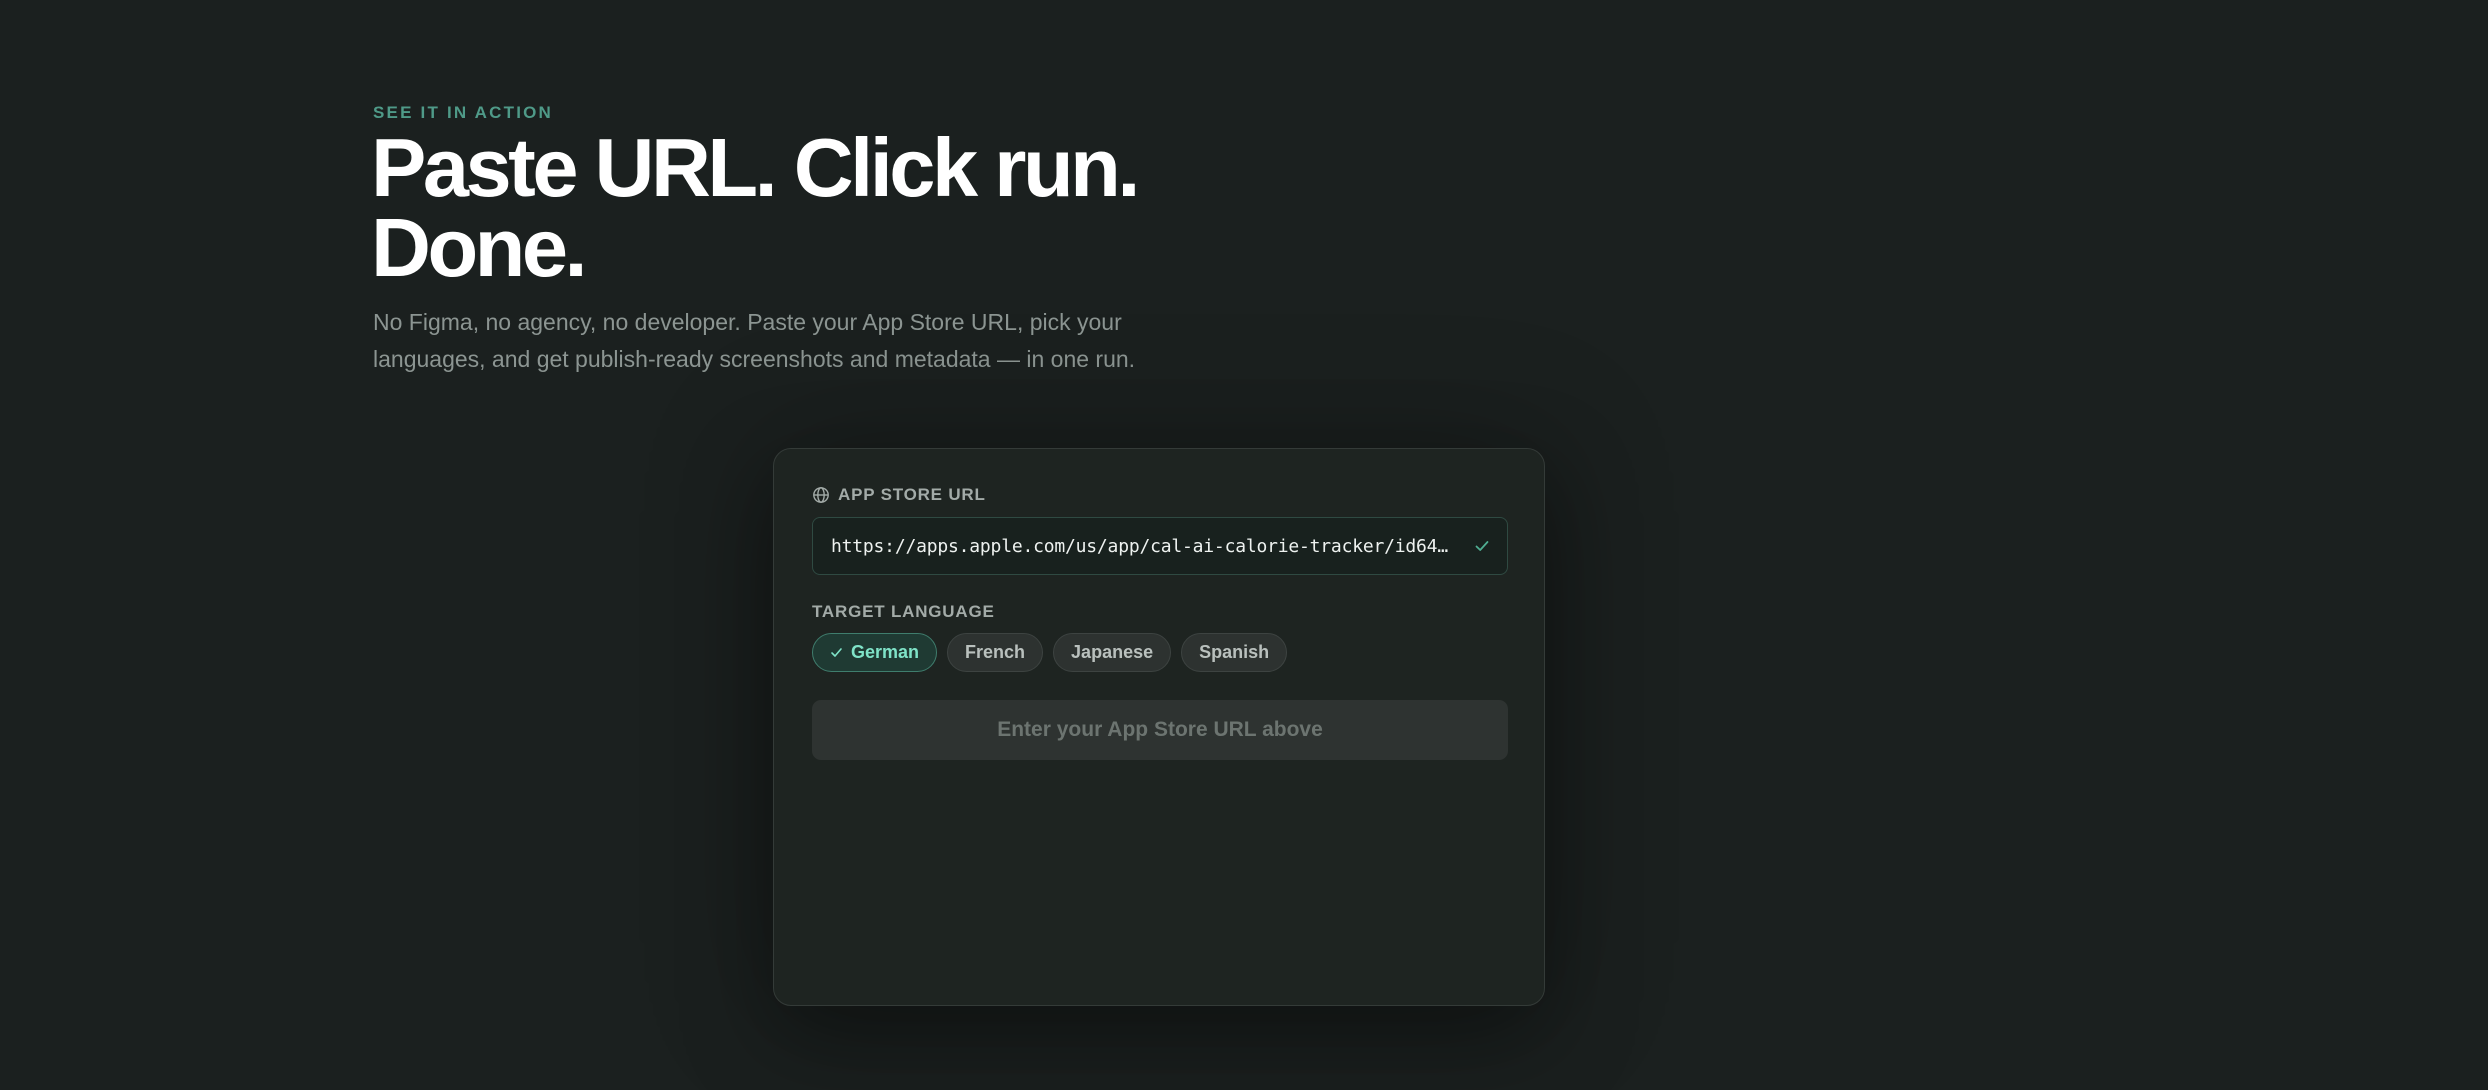  Describe the element at coordinates (479, 247) in the screenshot. I see `page-title-line-2: Done.` at that location.